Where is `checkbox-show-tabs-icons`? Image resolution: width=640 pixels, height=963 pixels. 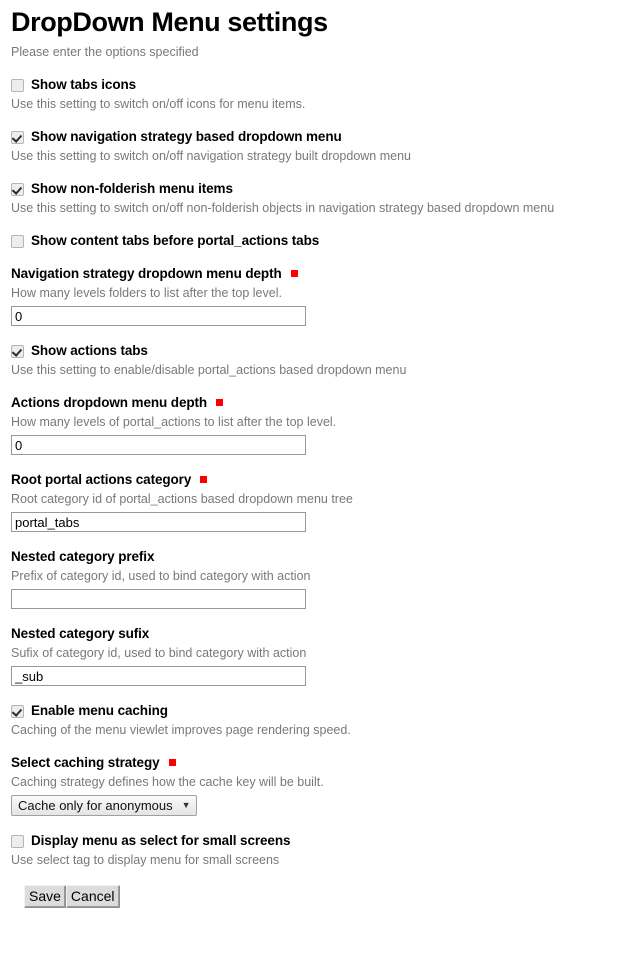 checkbox-show-tabs-icons is located at coordinates (17, 85).